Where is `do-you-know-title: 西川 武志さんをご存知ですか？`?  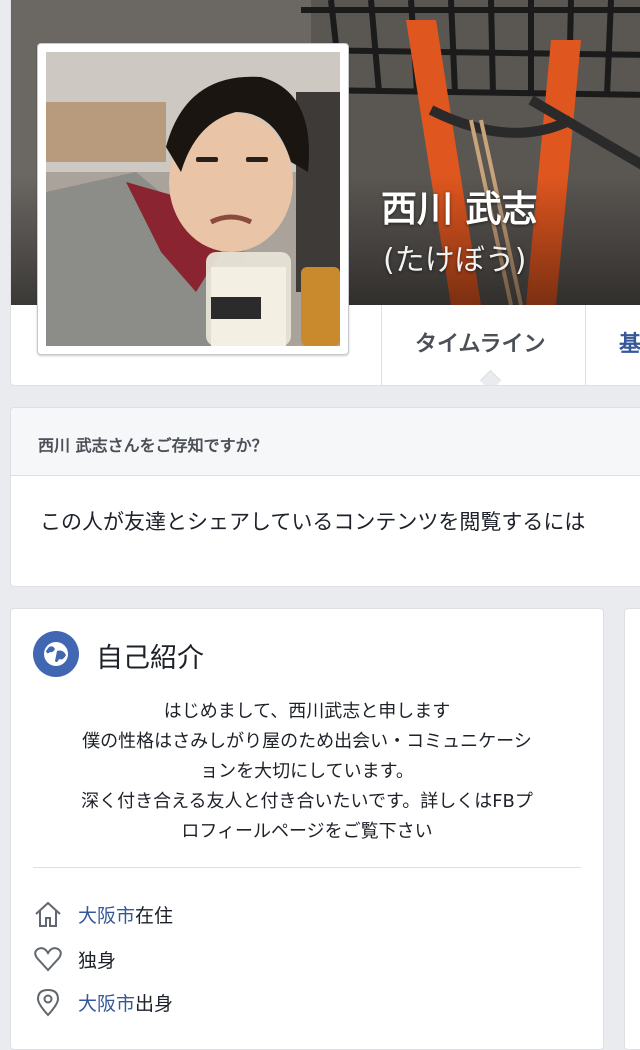 do-you-know-title: 西川 武志さんをご存知ですか？ is located at coordinates (153, 445).